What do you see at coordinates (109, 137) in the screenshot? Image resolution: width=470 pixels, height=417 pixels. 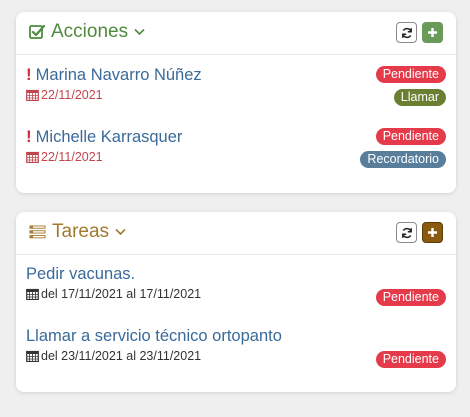 I see `accion-name: Michelle Karrasquer` at bounding box center [109, 137].